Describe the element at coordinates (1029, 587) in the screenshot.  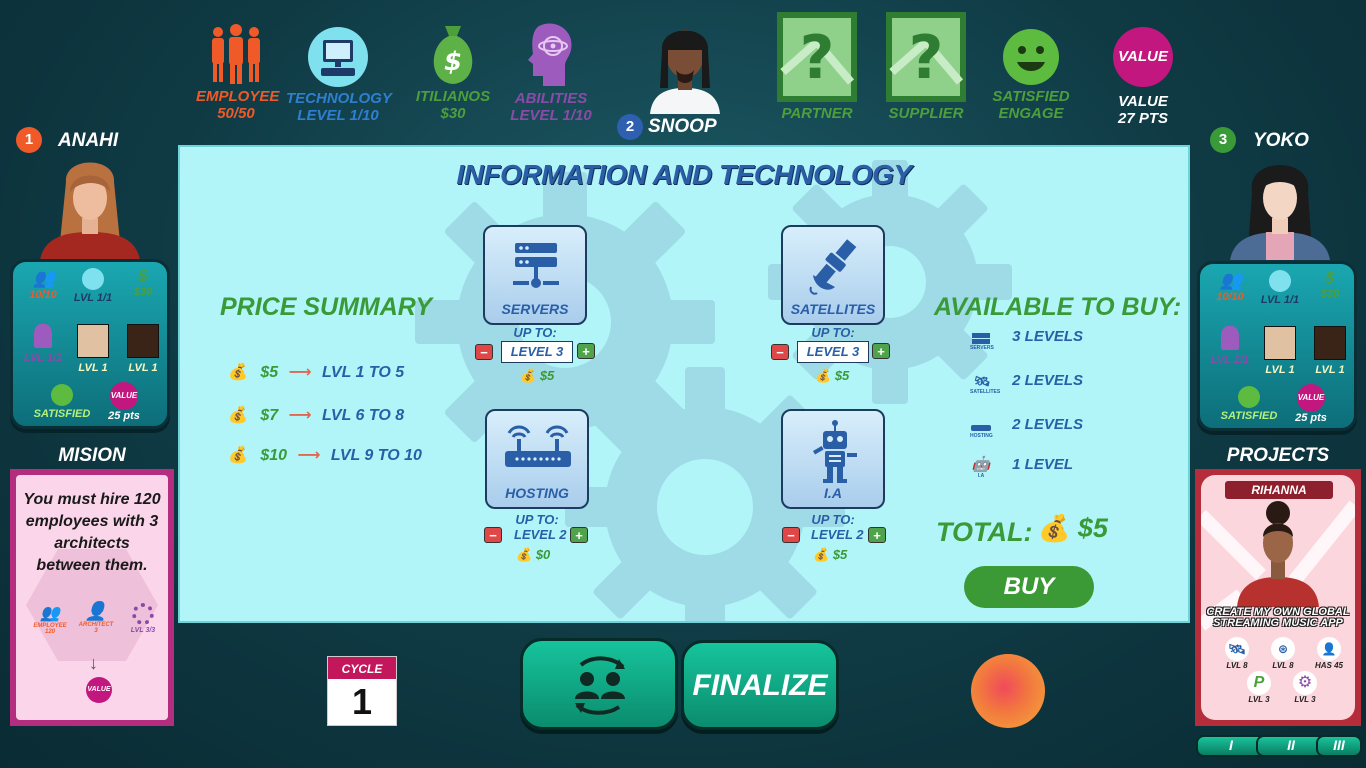
I see `buy-button: BUY` at that location.